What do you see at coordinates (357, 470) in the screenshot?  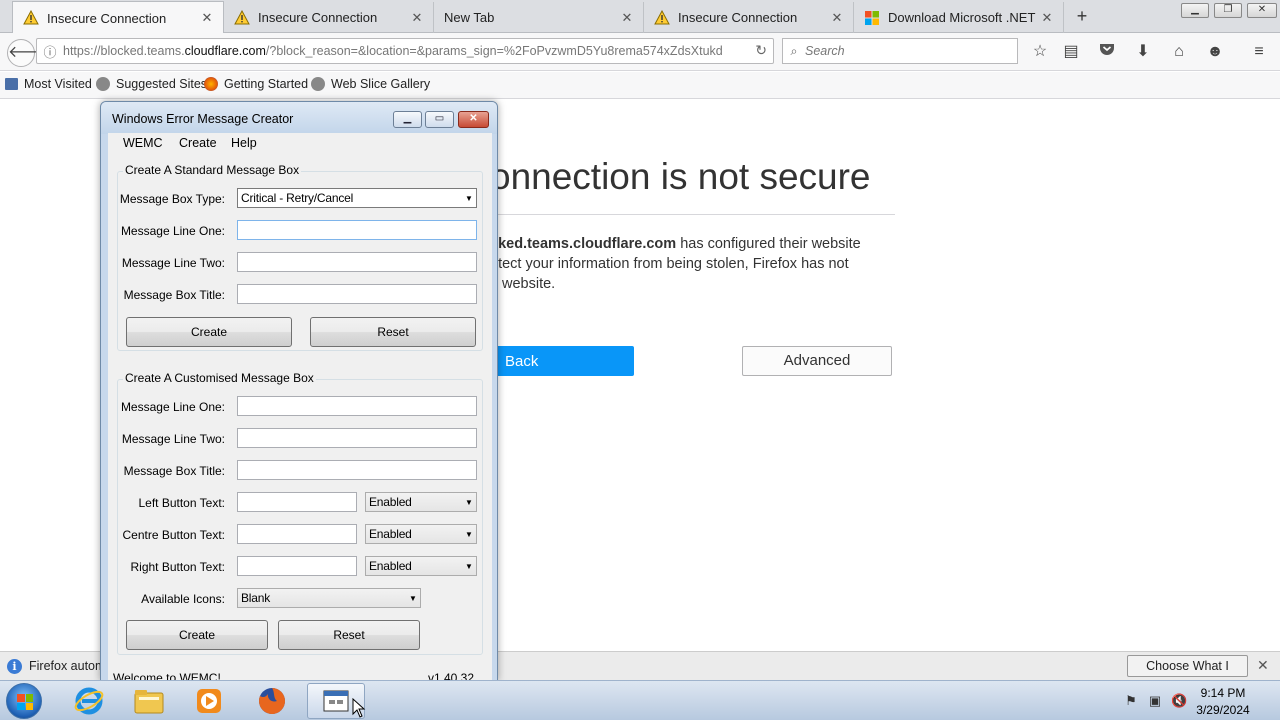 I see `custom-title-input` at bounding box center [357, 470].